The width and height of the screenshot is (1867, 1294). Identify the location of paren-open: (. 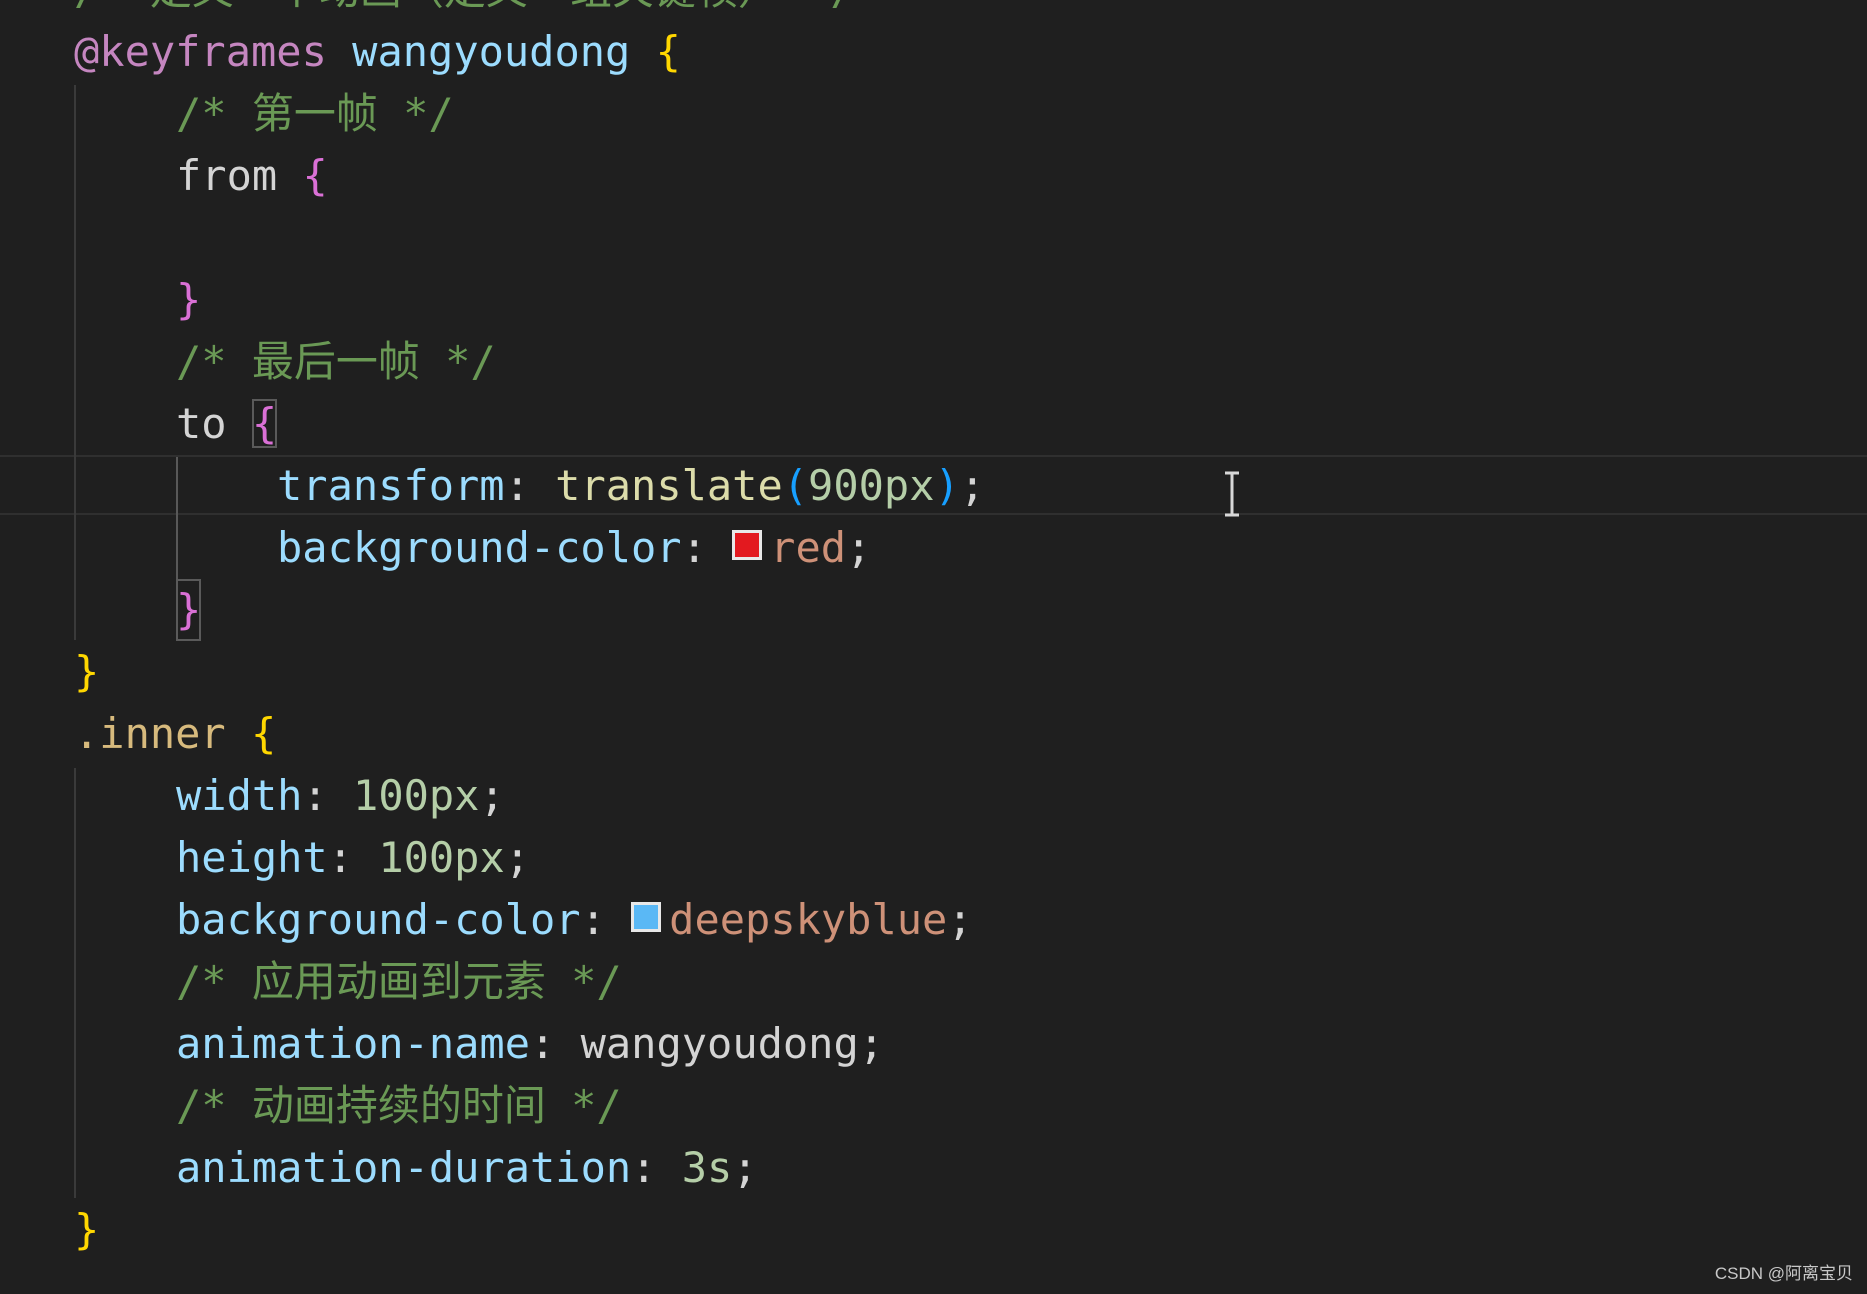
(795, 485).